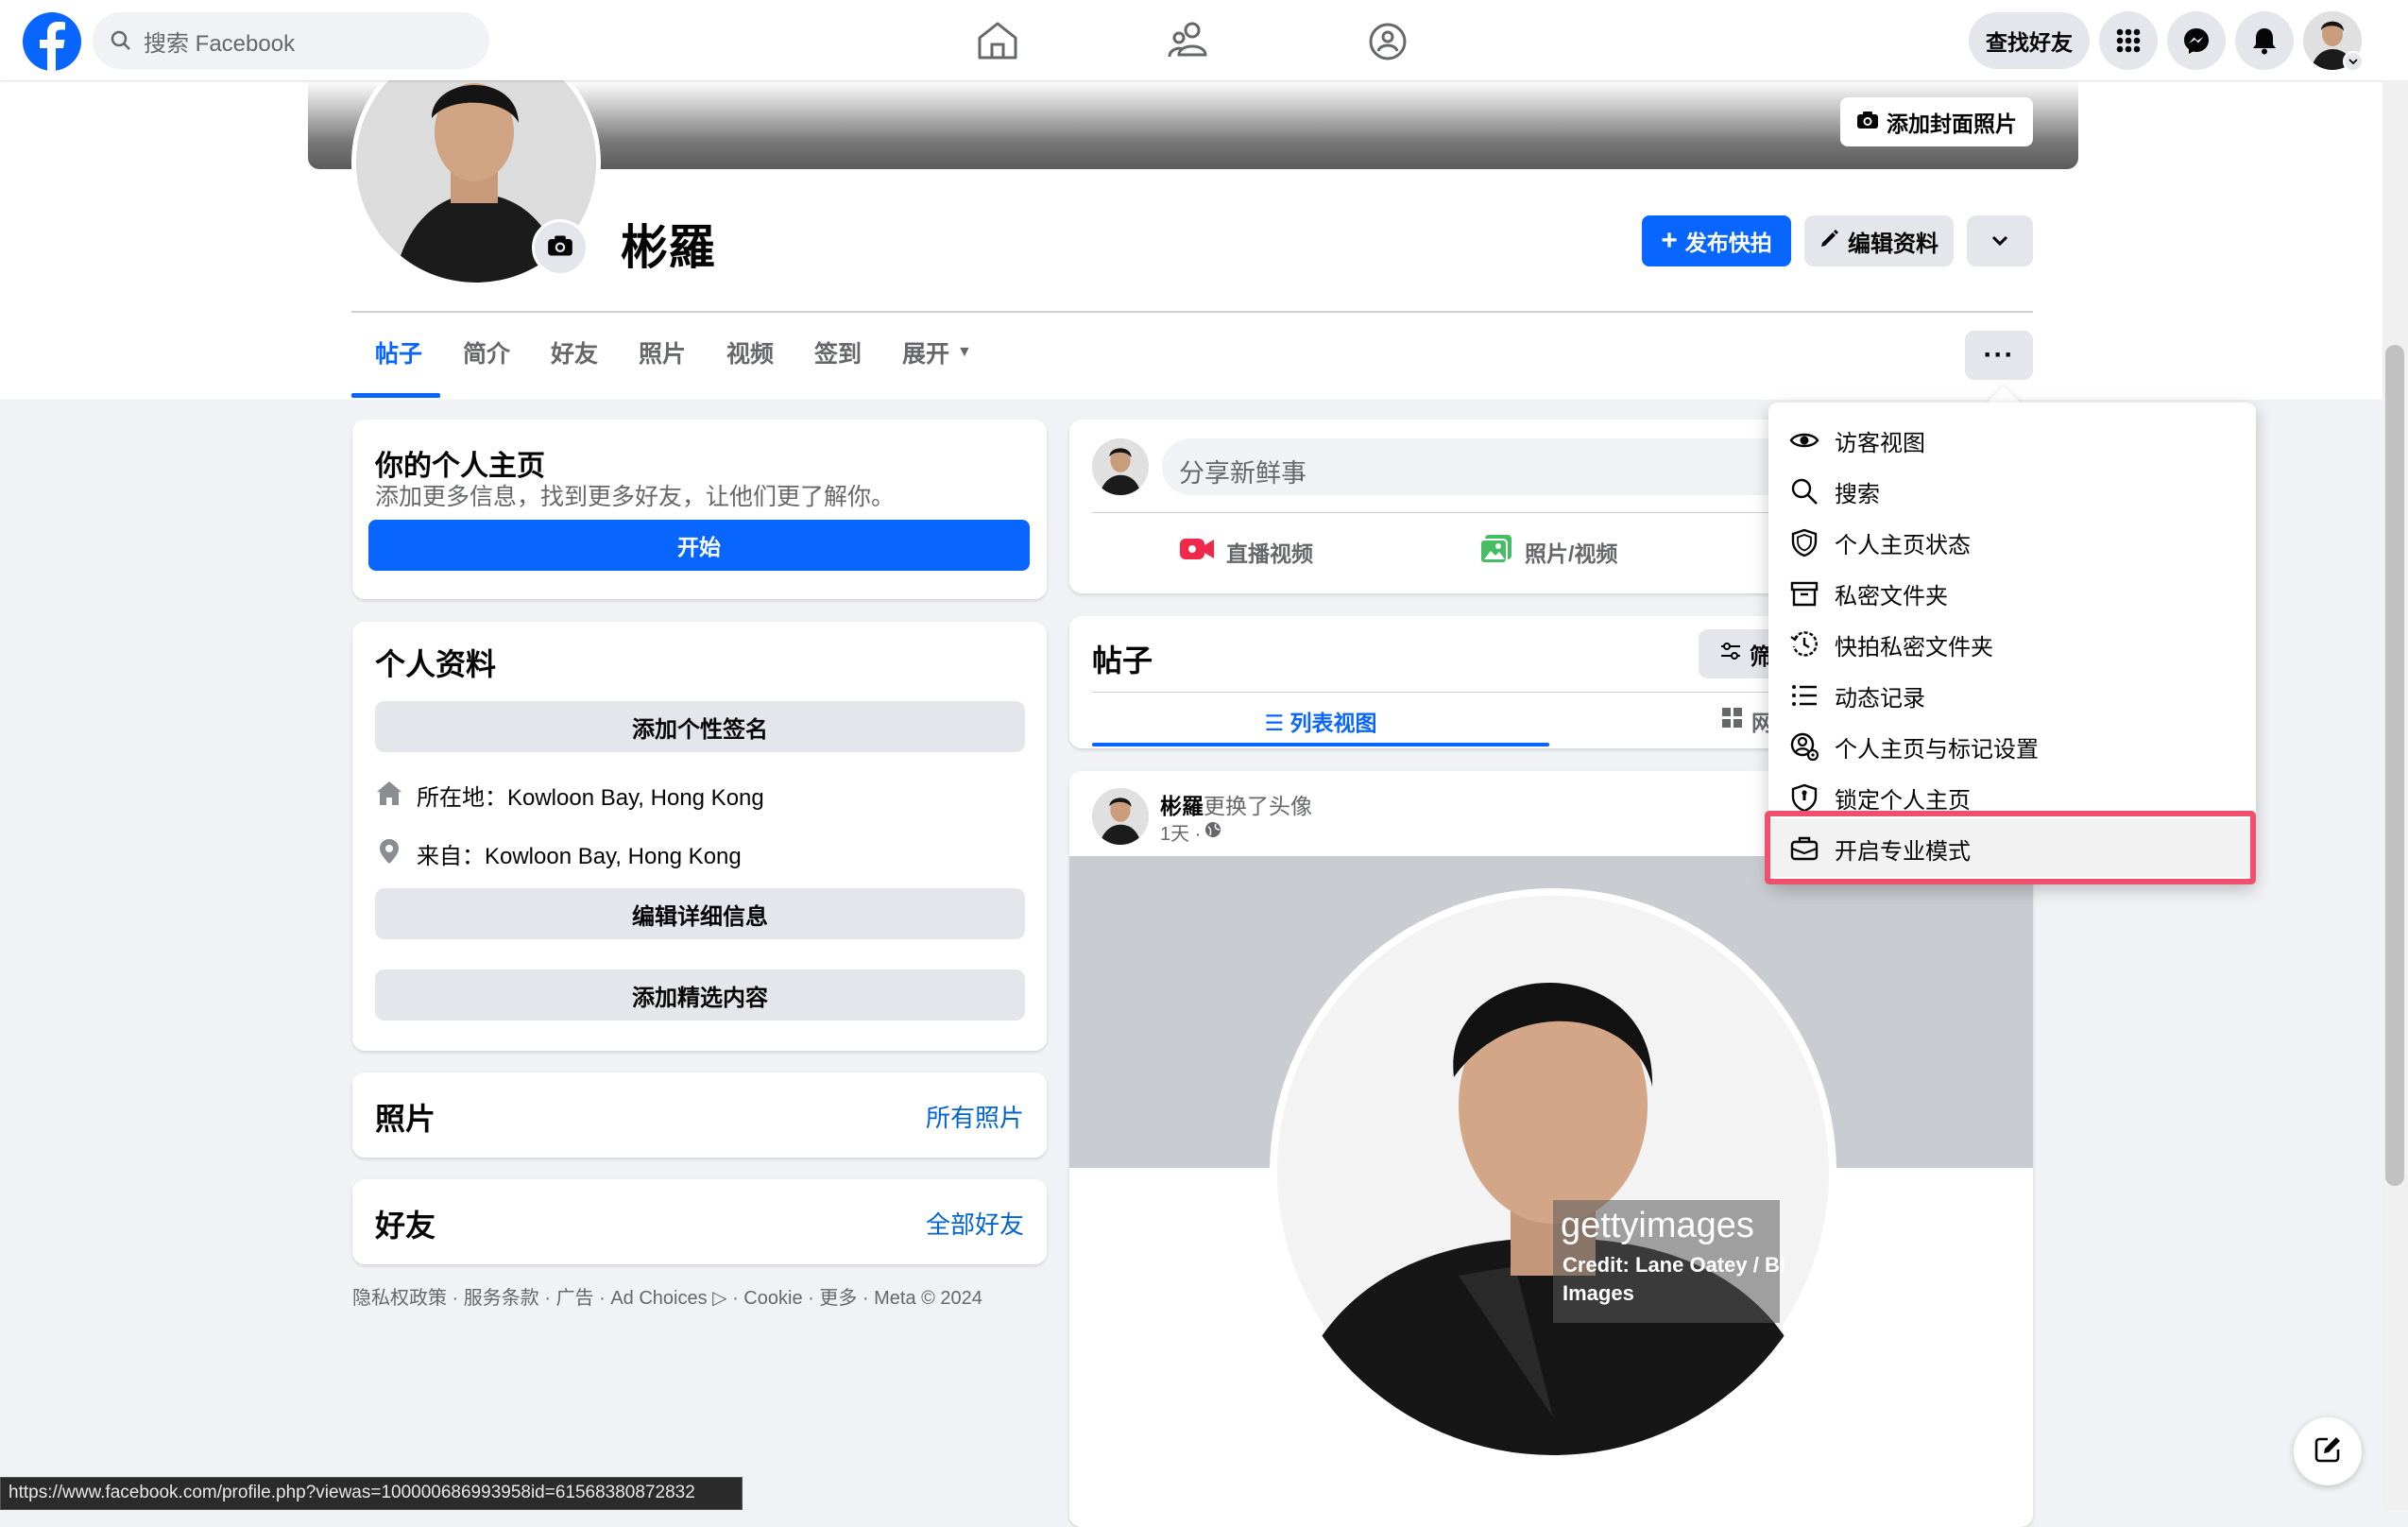  I want to click on header-divider, so click(1192, 312).